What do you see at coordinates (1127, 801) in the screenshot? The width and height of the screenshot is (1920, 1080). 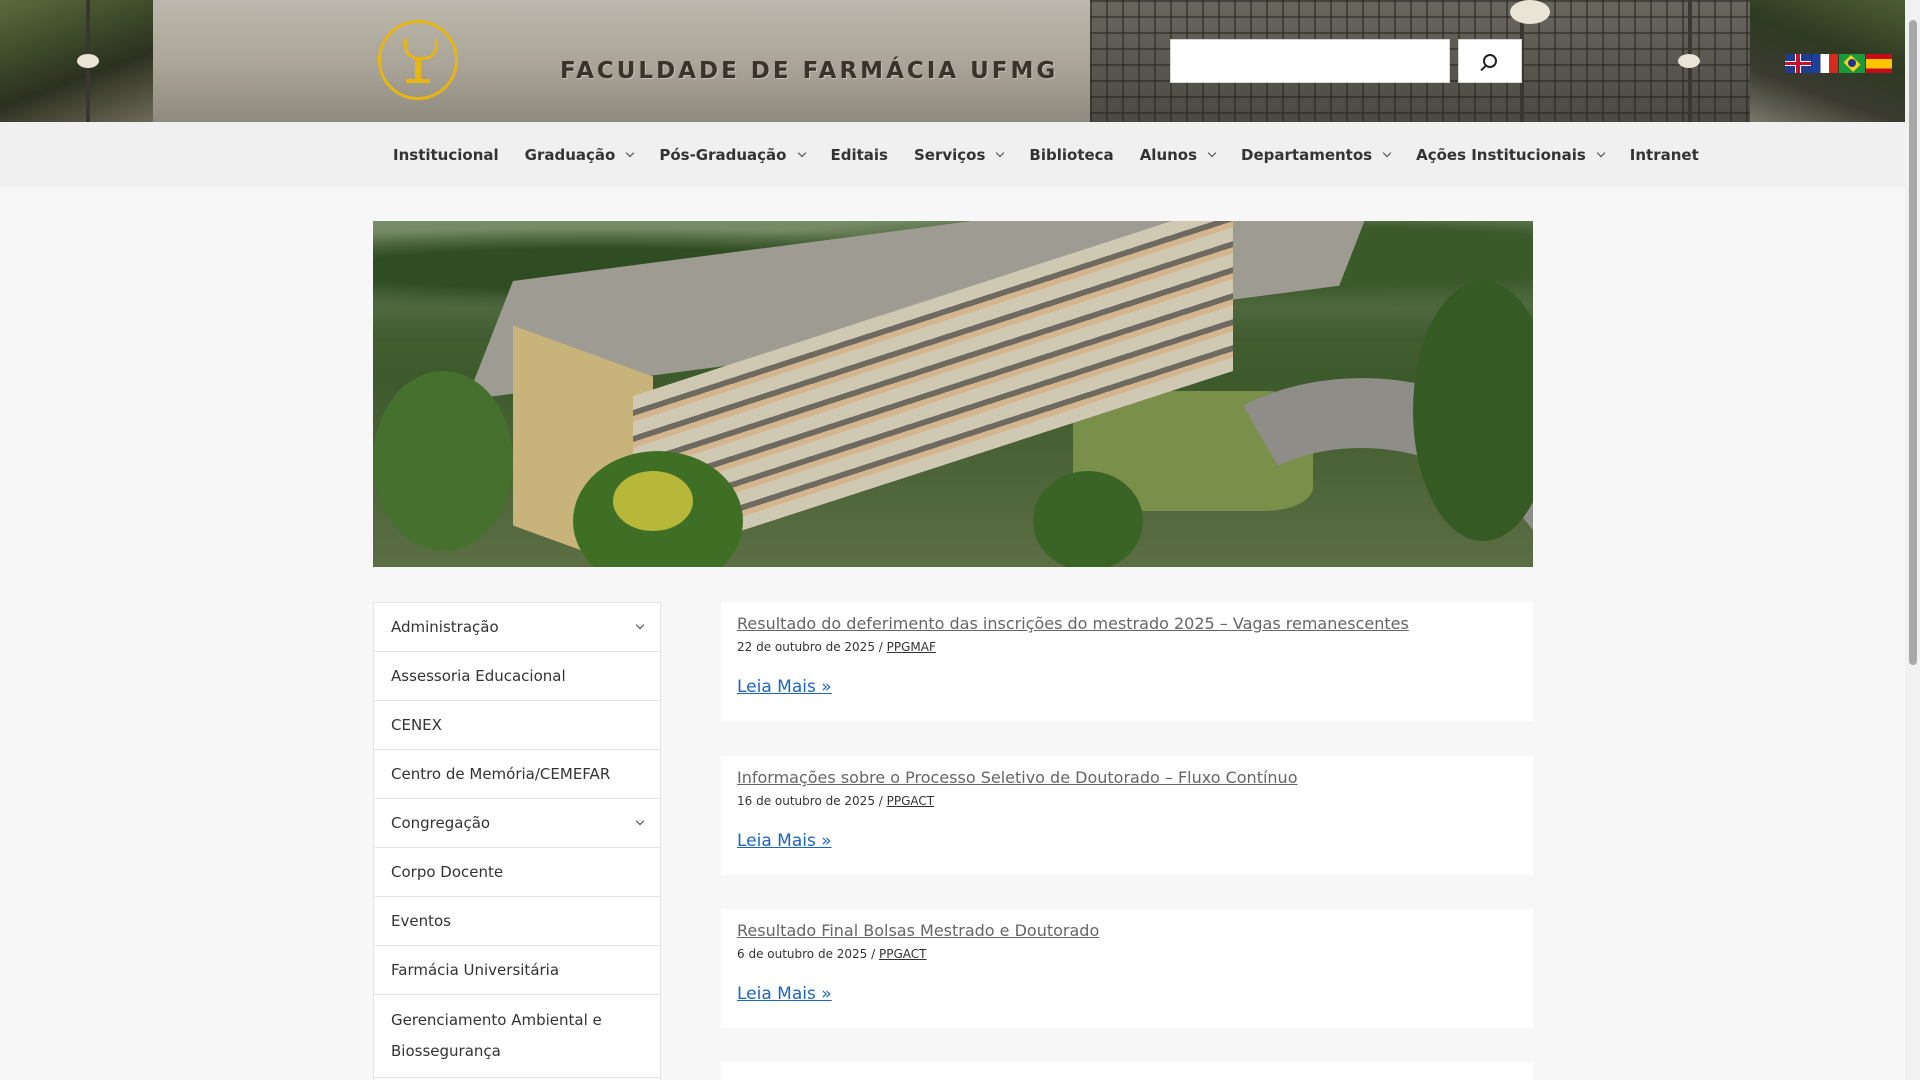 I see `post-meta: 16 de outubro de 2025 / PPGACT` at bounding box center [1127, 801].